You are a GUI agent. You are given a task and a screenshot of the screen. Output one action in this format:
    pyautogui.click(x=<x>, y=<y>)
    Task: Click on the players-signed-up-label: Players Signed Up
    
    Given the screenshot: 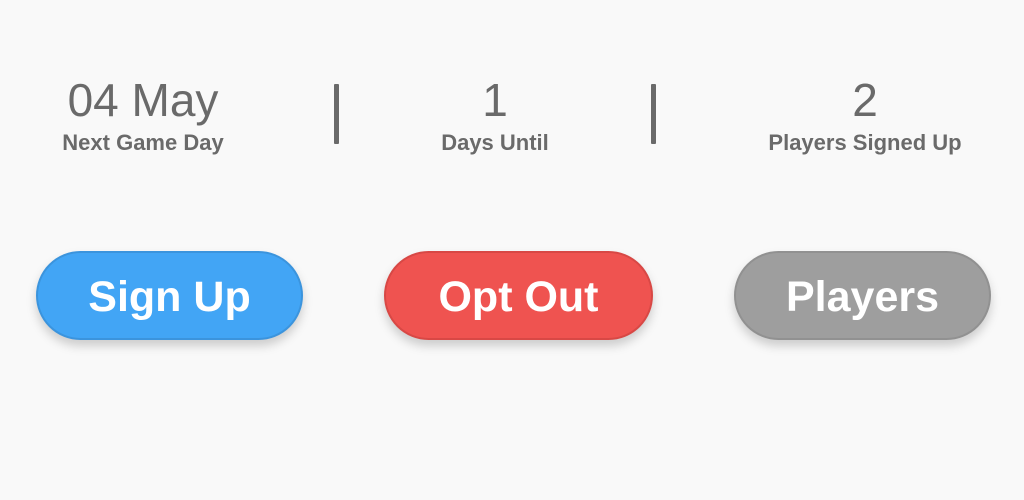 What is the action you would take?
    pyautogui.click(x=865, y=142)
    